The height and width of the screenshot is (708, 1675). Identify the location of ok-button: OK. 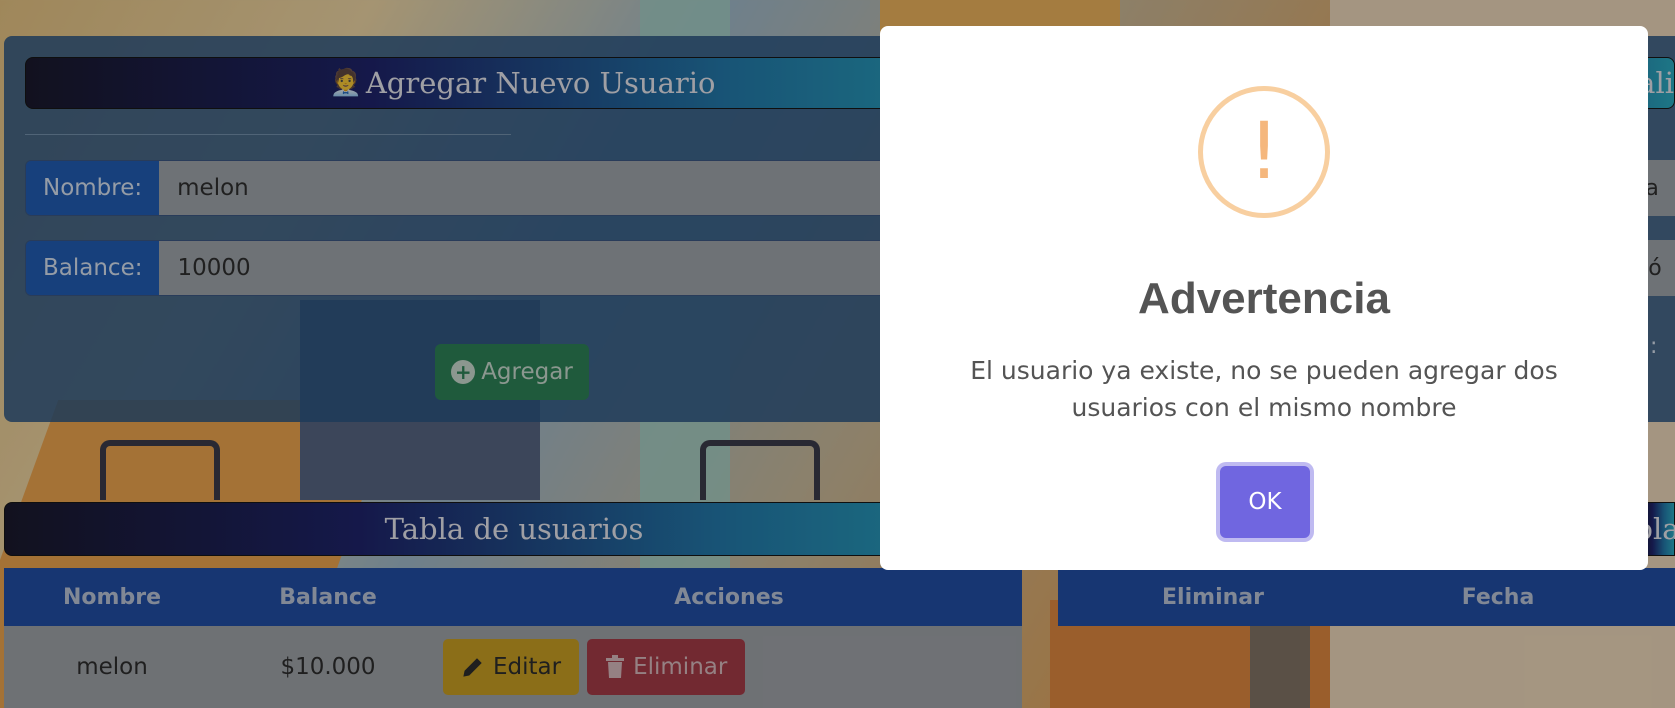
(1265, 502).